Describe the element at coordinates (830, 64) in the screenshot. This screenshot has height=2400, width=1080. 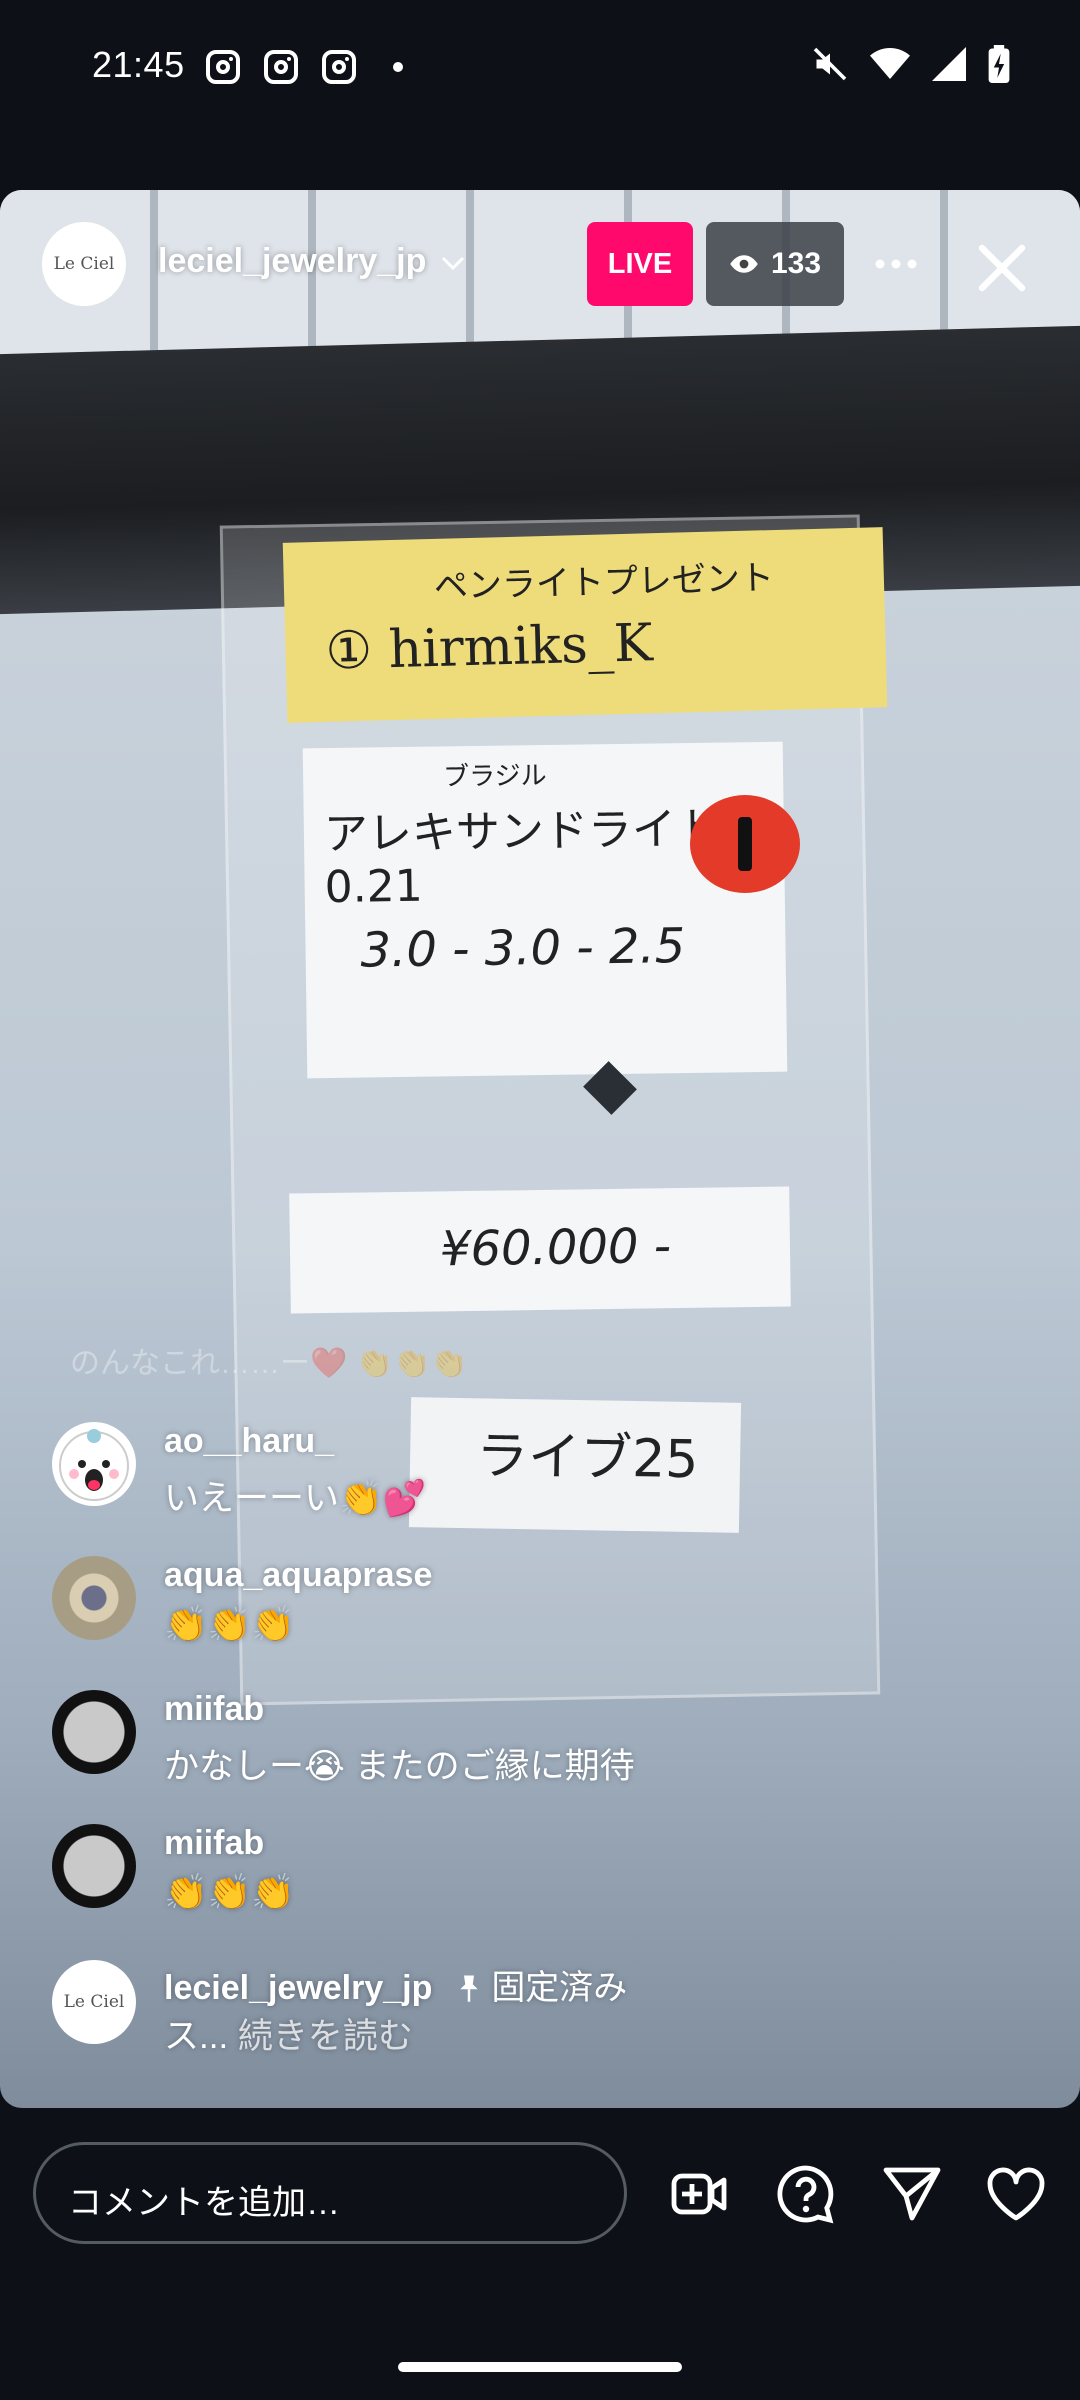
I see `mute-icon` at that location.